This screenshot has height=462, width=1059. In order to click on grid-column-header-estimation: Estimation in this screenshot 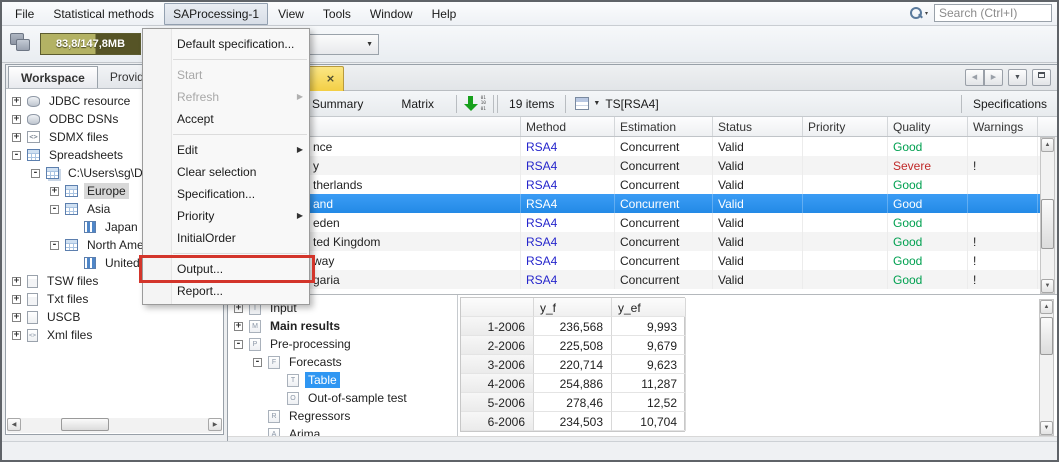, I will do `click(664, 126)`.